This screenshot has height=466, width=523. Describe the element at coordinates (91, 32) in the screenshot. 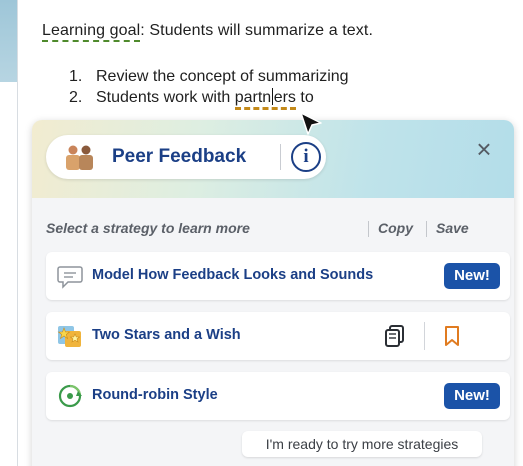

I see `learning-goal-label: Learning goal` at that location.